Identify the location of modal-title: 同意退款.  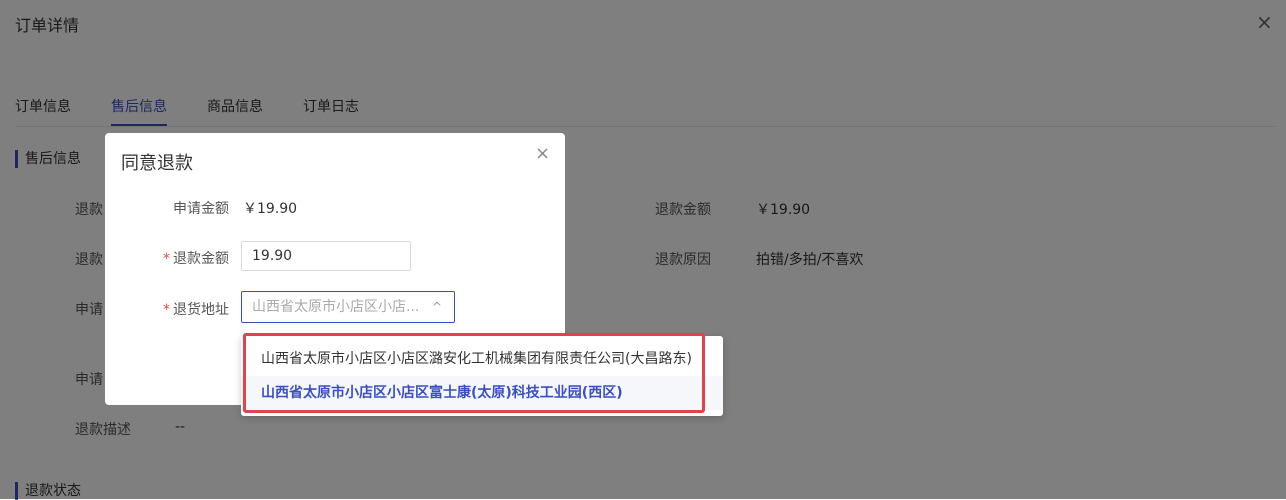
(157, 163).